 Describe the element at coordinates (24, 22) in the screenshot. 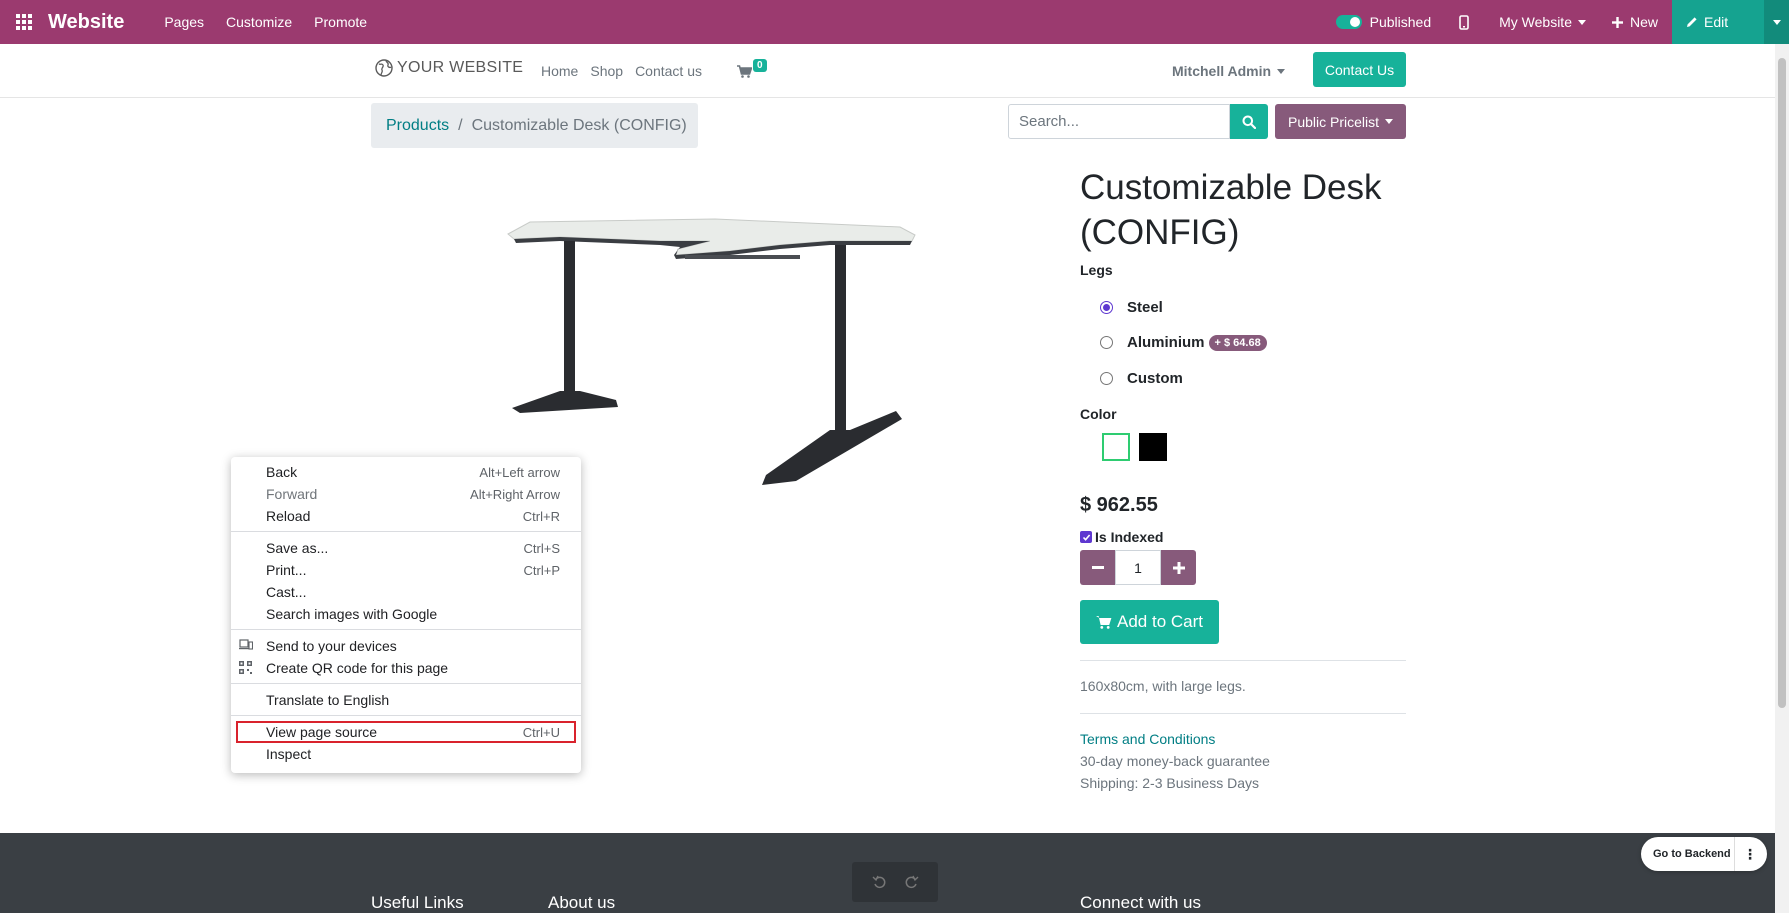

I see `apps-menu-icon` at that location.